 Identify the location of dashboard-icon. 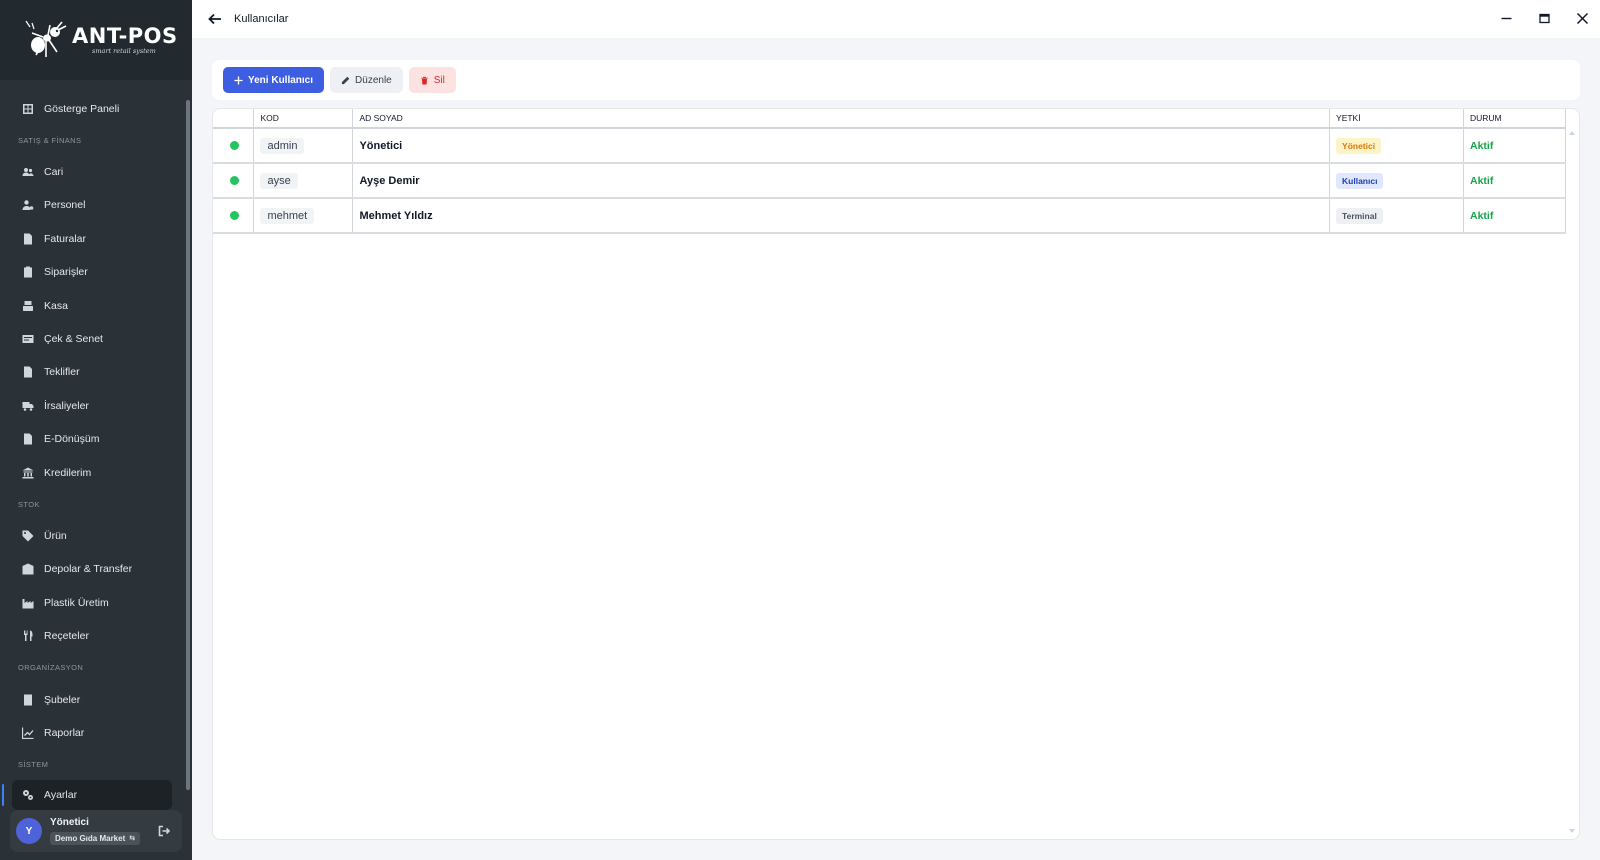
(28, 109).